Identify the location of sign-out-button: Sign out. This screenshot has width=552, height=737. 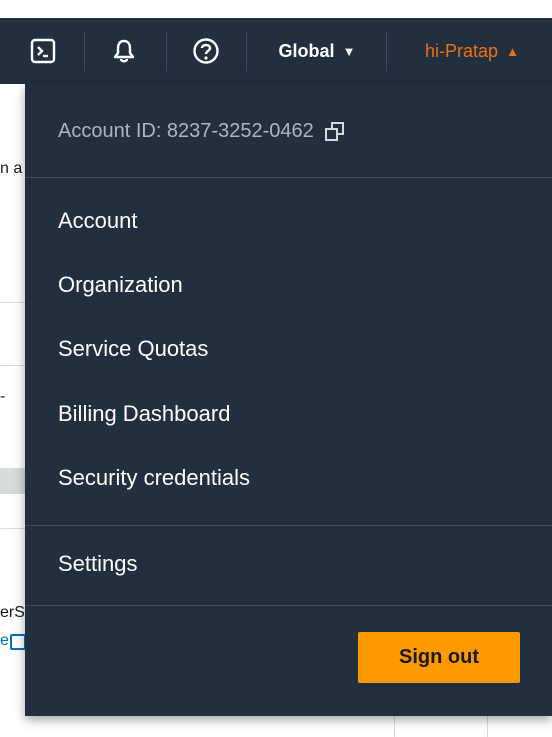
(439, 657).